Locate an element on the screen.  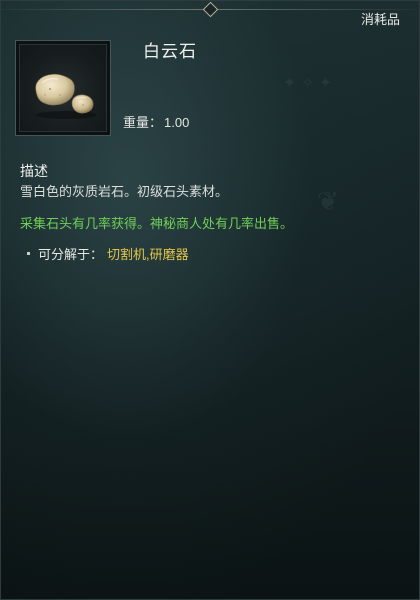
diamond-ornament-icon is located at coordinates (210, 9).